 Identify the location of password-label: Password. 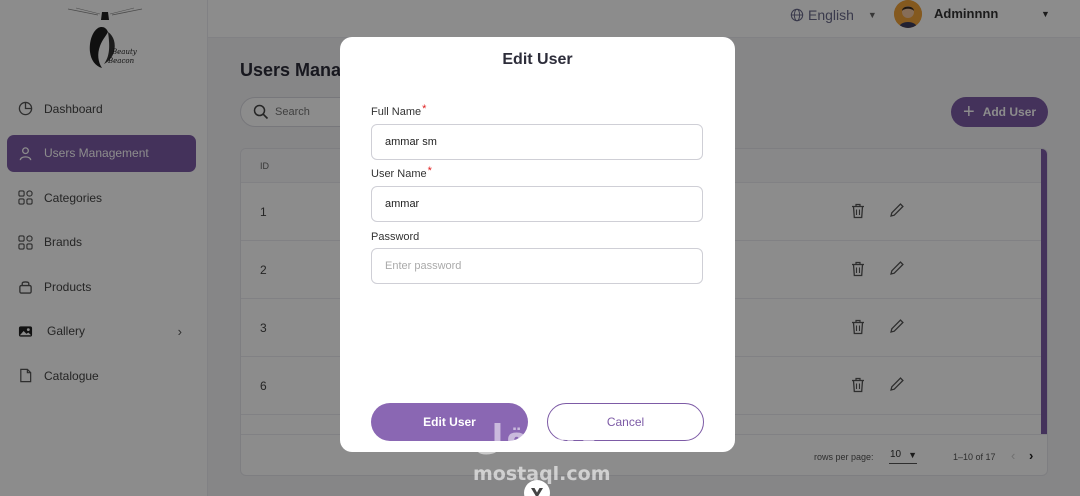
(395, 237).